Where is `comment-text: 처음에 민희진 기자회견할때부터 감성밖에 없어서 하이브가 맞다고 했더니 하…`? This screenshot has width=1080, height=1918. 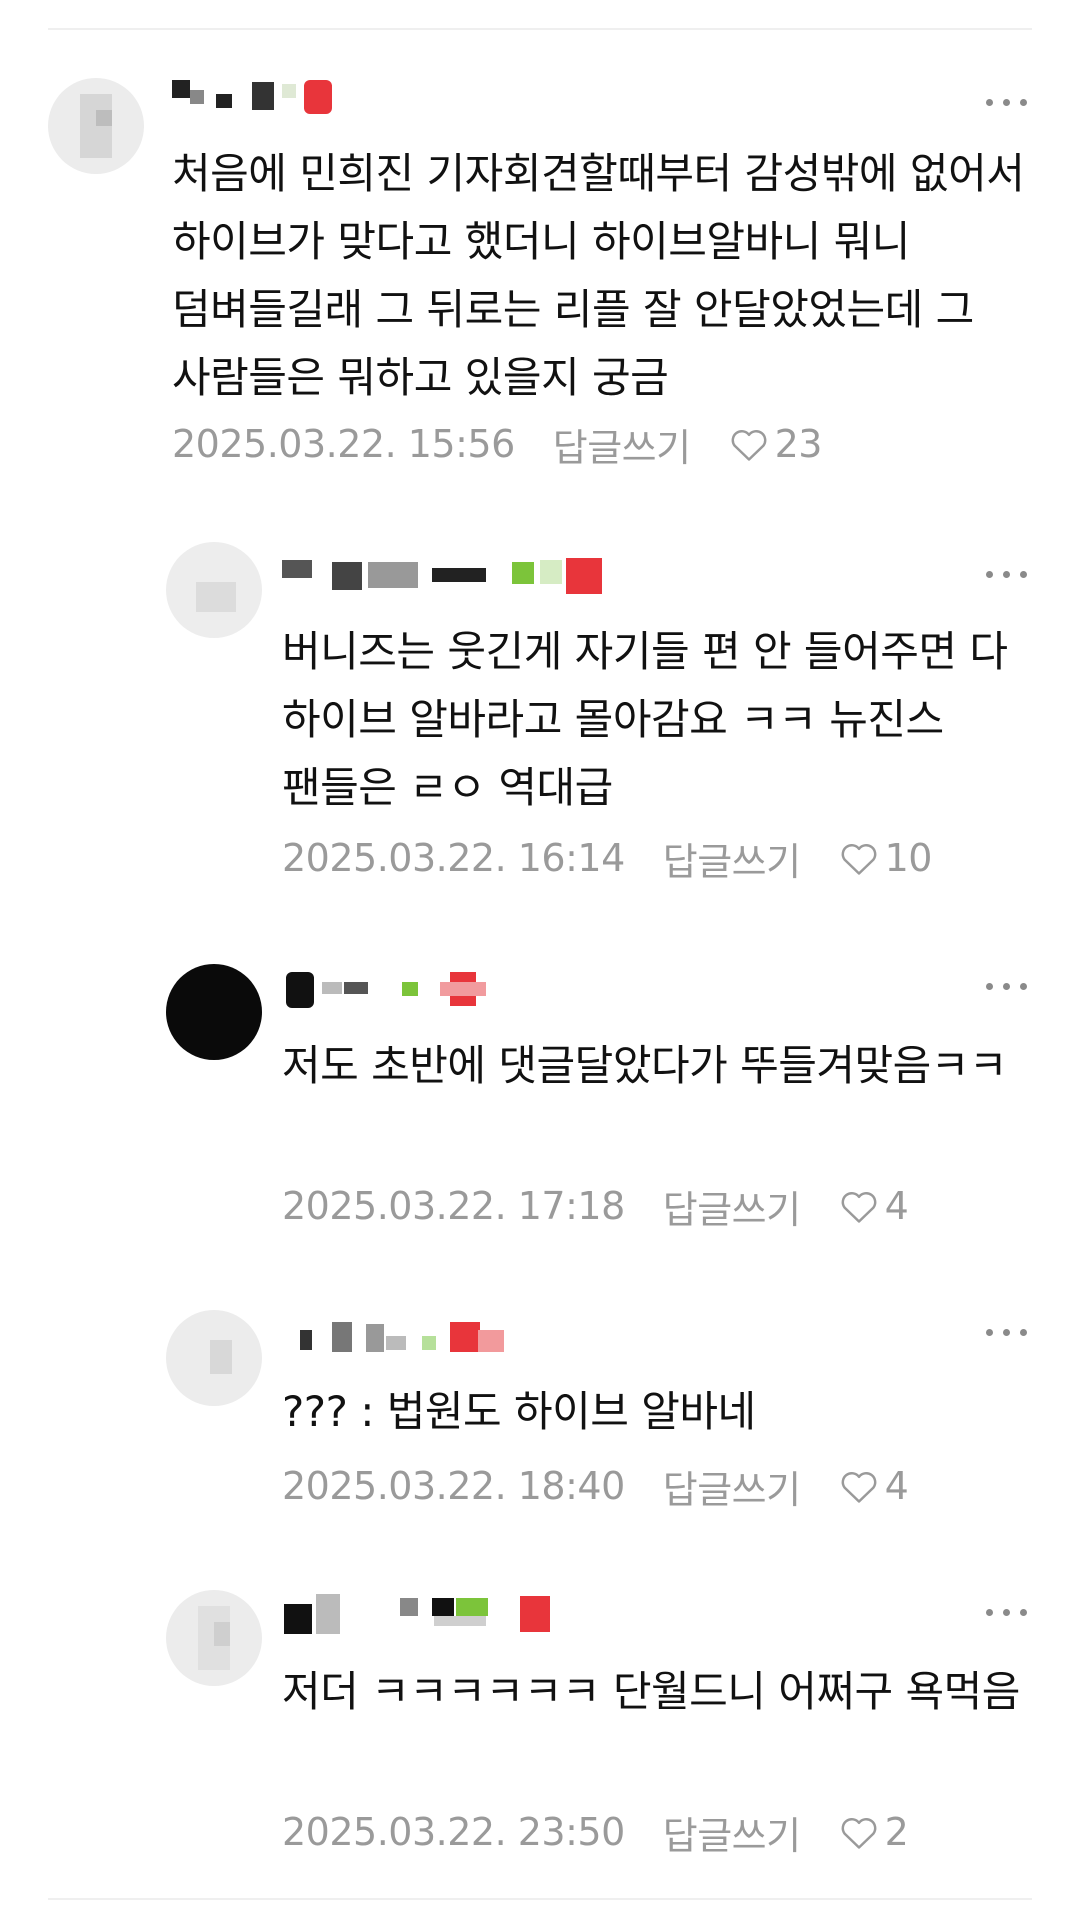
comment-text: 처음에 민희진 기자회견할때부터 감성밖에 없어서 하이브가 맞다고 했더니 하… is located at coordinates (598, 275).